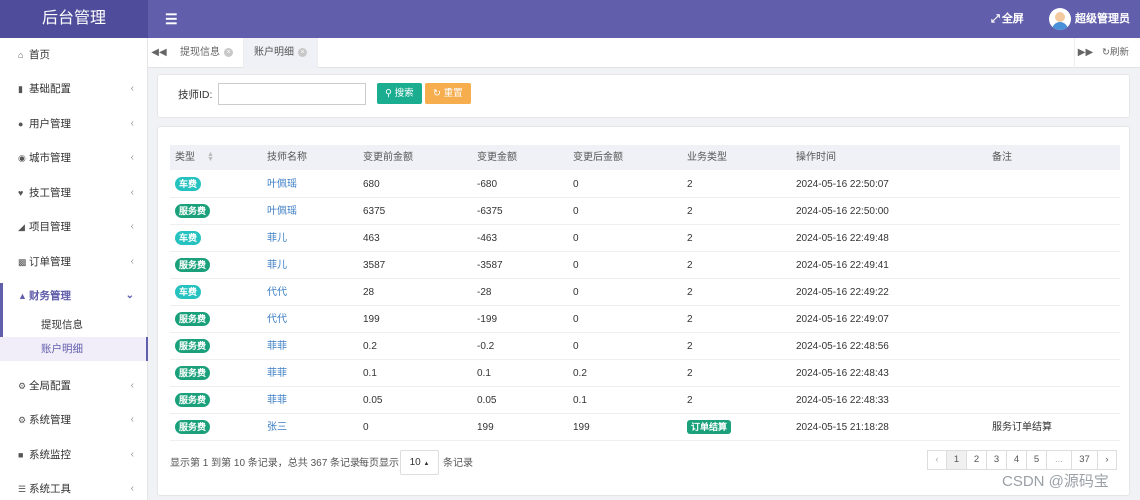 The width and height of the screenshot is (1140, 500). I want to click on amount-after: 199, so click(581, 427).